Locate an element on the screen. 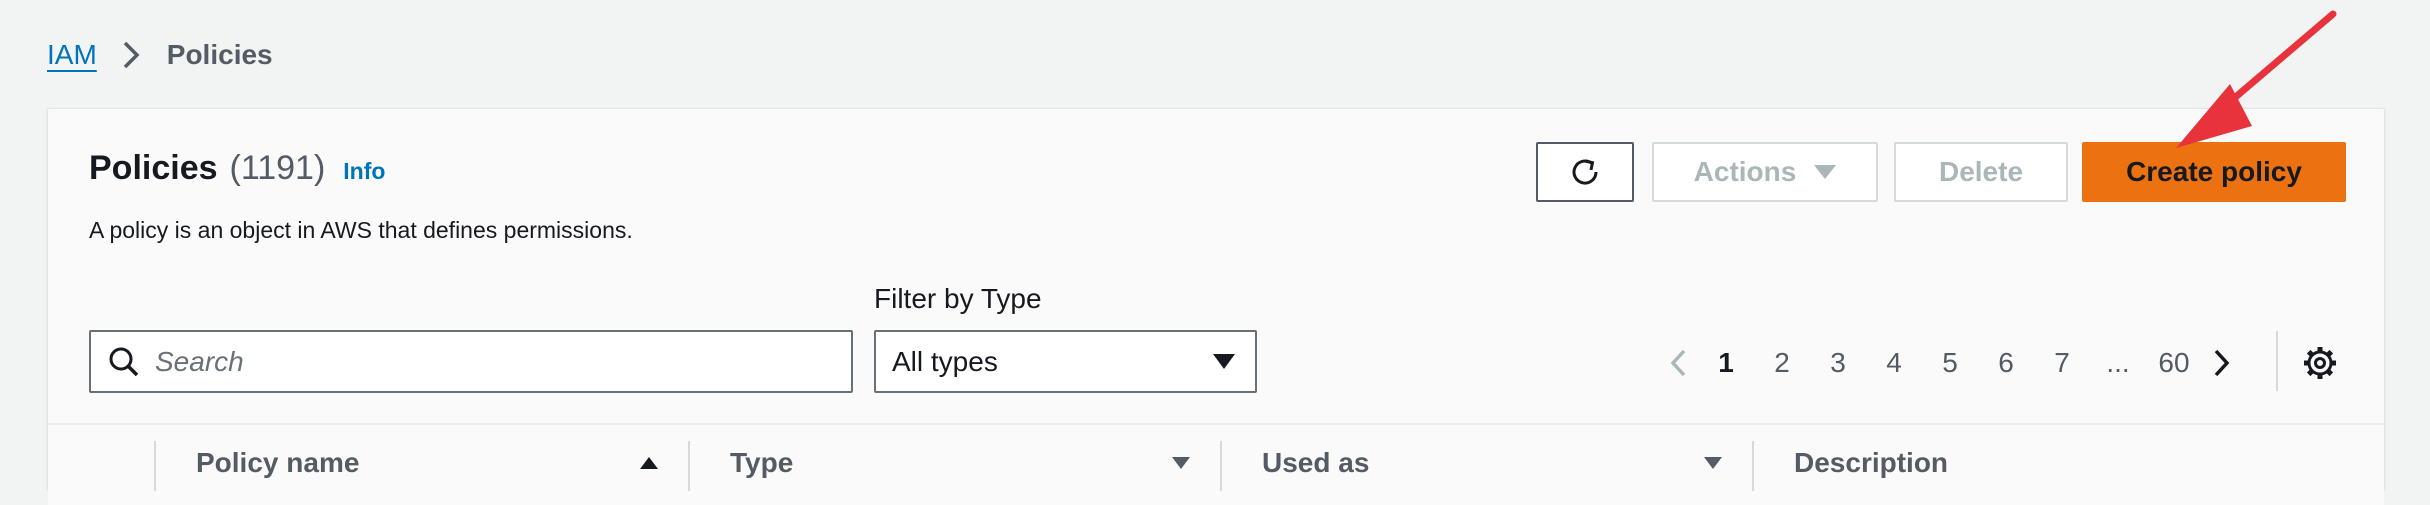 The width and height of the screenshot is (2430, 505). breadcrumb: IAM Policies is located at coordinates (160, 55).